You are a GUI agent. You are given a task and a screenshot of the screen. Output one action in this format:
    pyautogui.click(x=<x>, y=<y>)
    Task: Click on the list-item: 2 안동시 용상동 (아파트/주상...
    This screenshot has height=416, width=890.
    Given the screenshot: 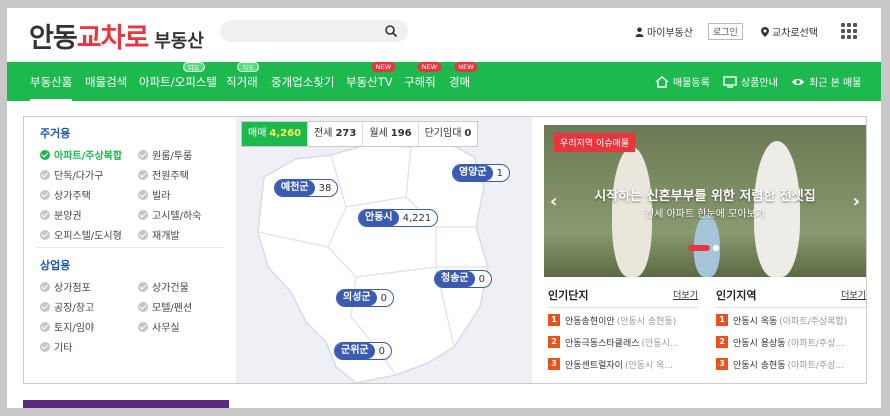 What is the action you would take?
    pyautogui.click(x=791, y=342)
    